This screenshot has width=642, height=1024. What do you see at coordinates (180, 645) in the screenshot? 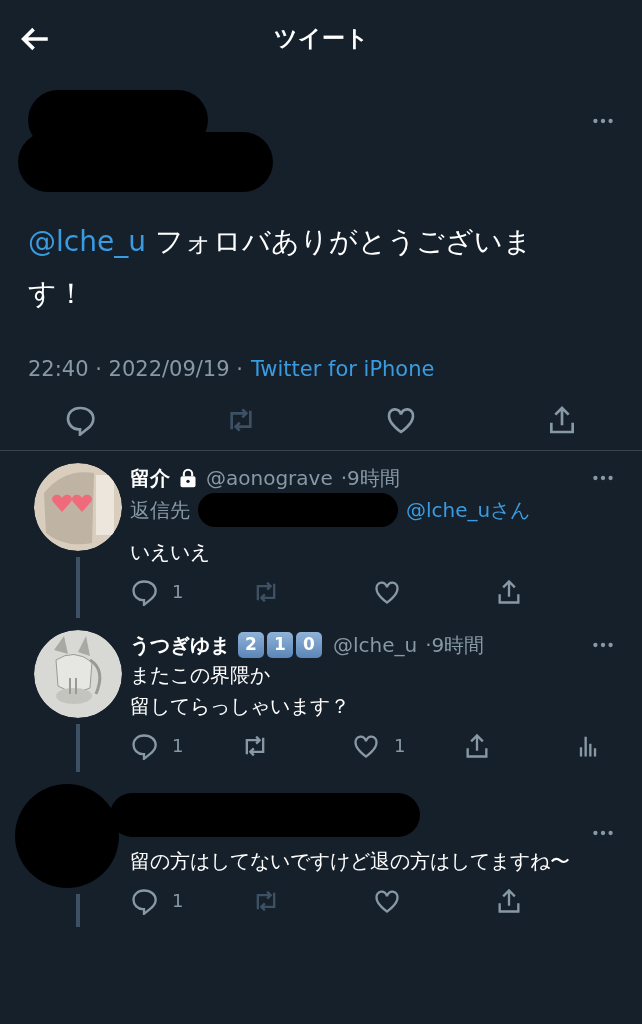
I see `display-name: うつぎゆま` at bounding box center [180, 645].